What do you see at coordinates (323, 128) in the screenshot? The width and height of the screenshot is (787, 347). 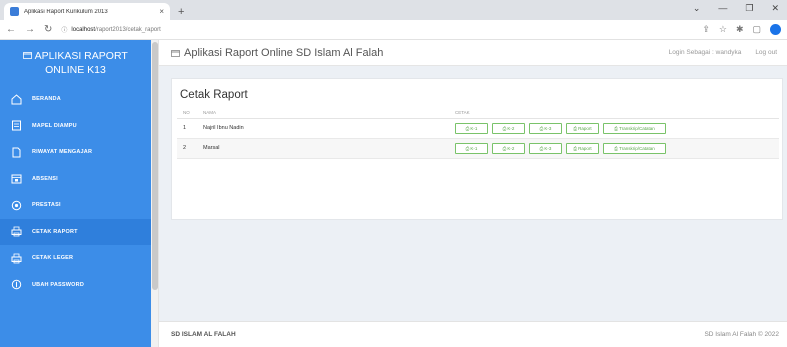 I see `cell-nama: Najril Ibnu Nadin` at bounding box center [323, 128].